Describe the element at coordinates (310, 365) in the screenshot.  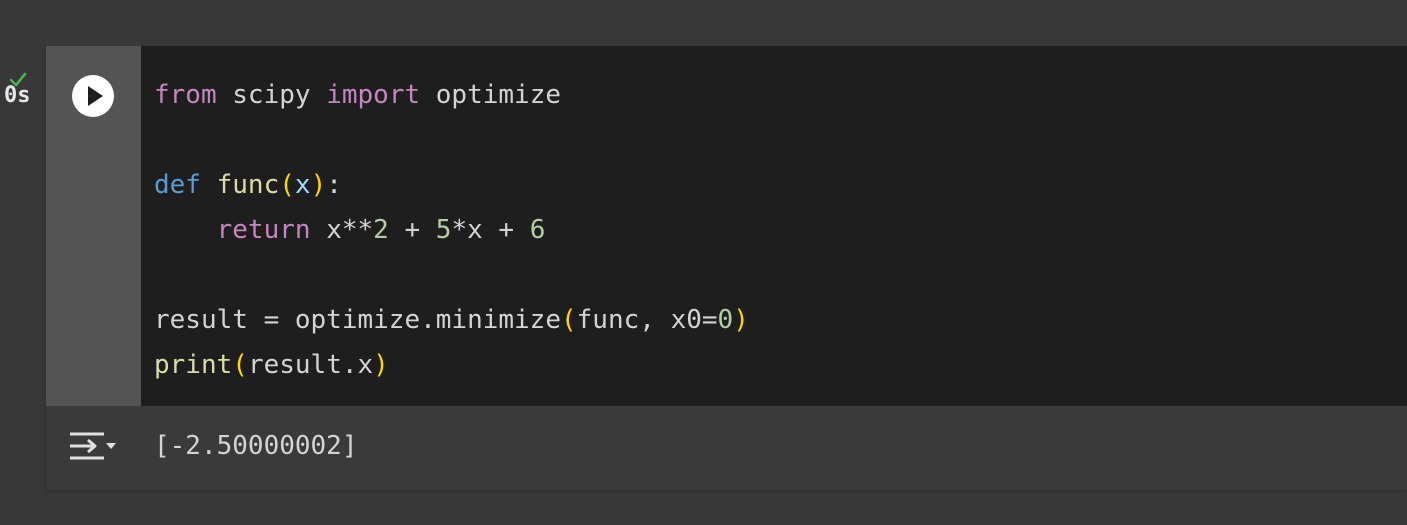
I see `code-token: result.x` at that location.